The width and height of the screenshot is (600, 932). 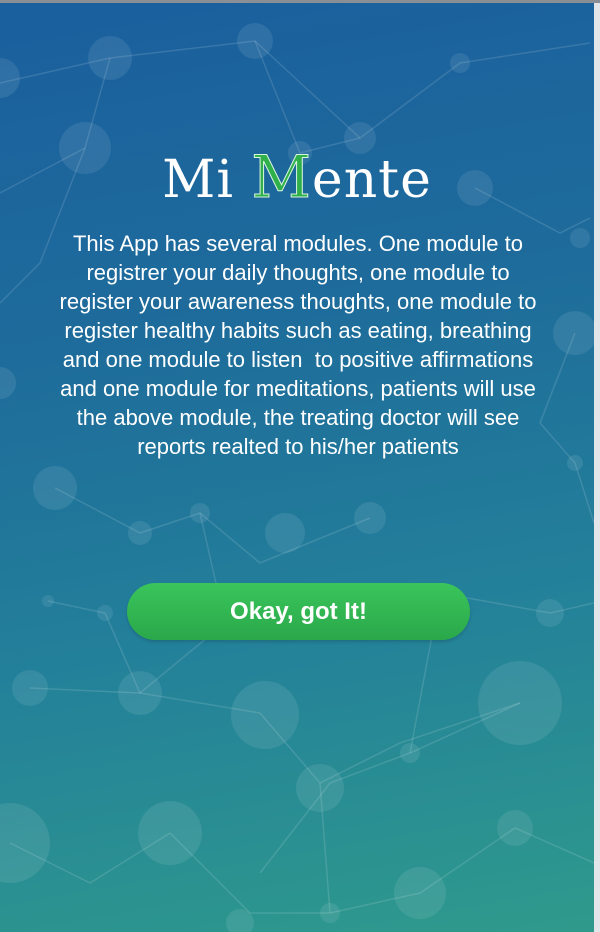 I want to click on app-title: Mi Mente, so click(x=297, y=177).